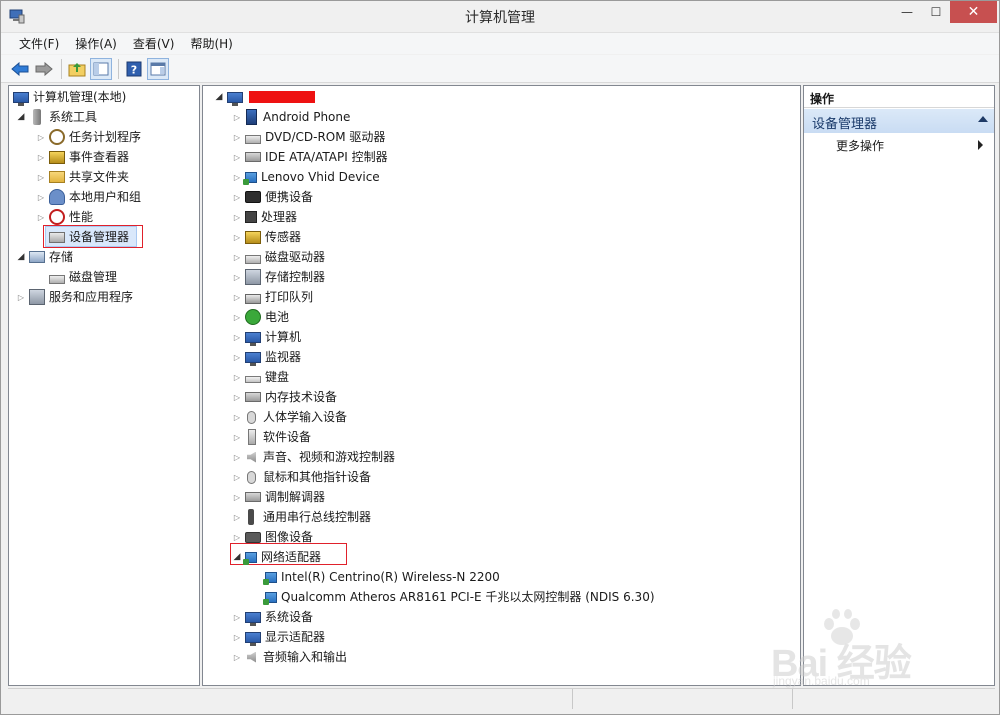 This screenshot has height=715, width=1000. Describe the element at coordinates (271, 437) in the screenshot. I see `device-category: ▷ 软件设备` at that location.